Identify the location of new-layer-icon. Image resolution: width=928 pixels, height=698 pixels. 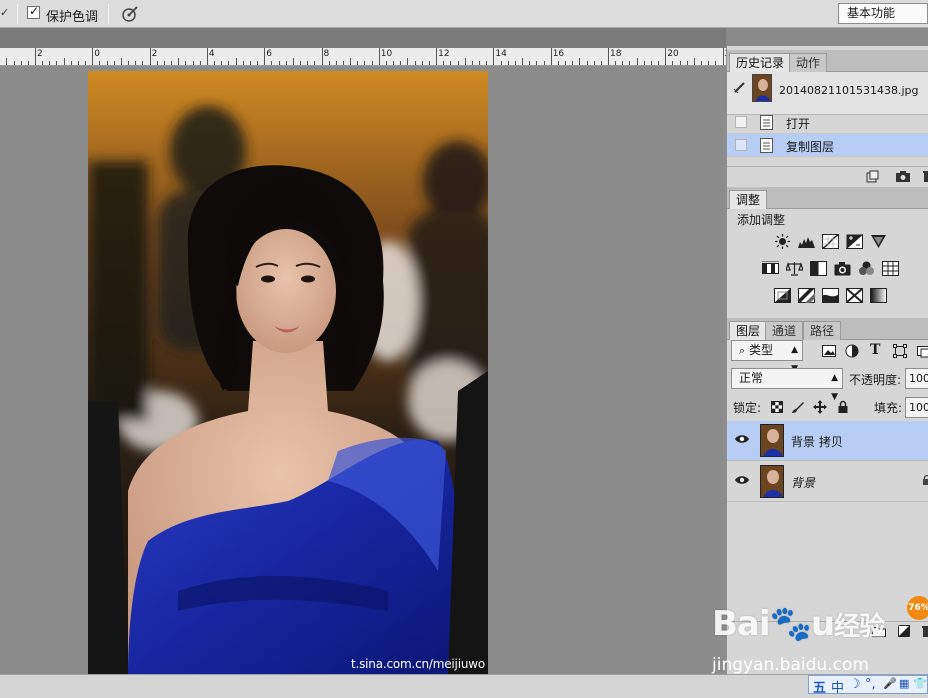
(904, 631).